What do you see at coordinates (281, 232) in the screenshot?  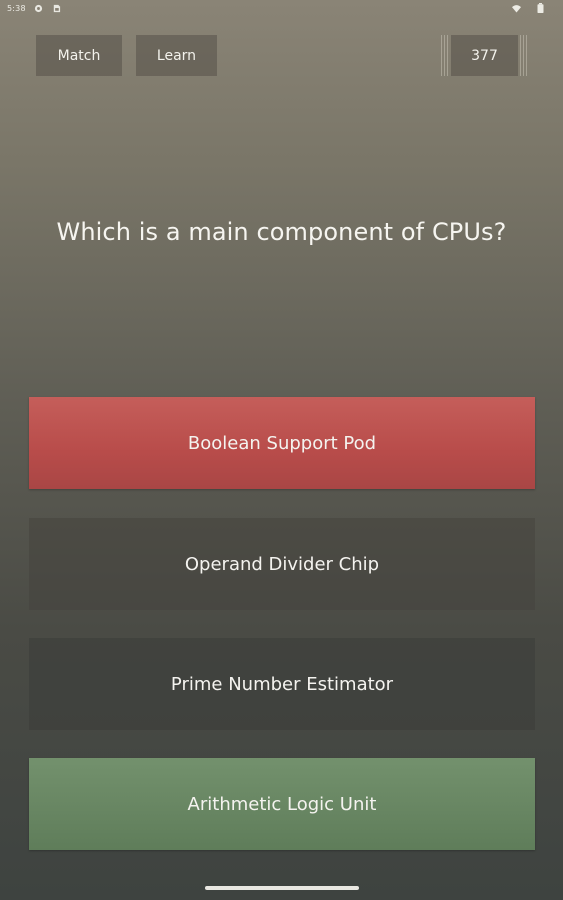 I see `question-text: Which is a main component of CPUs?` at bounding box center [281, 232].